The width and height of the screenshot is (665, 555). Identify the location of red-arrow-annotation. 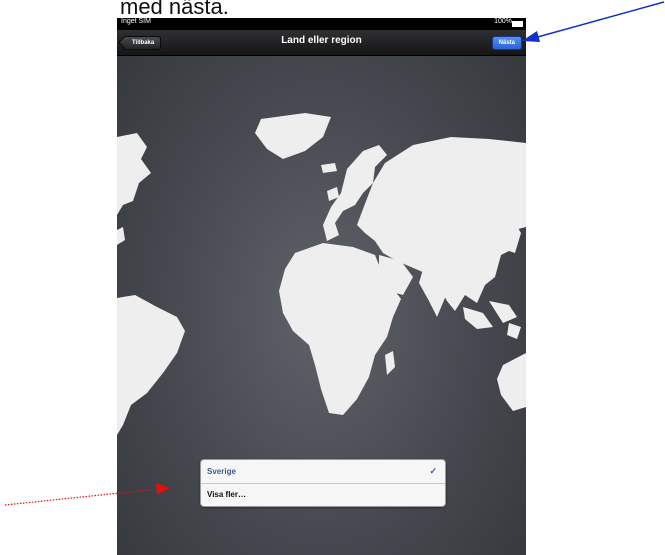
(87, 494).